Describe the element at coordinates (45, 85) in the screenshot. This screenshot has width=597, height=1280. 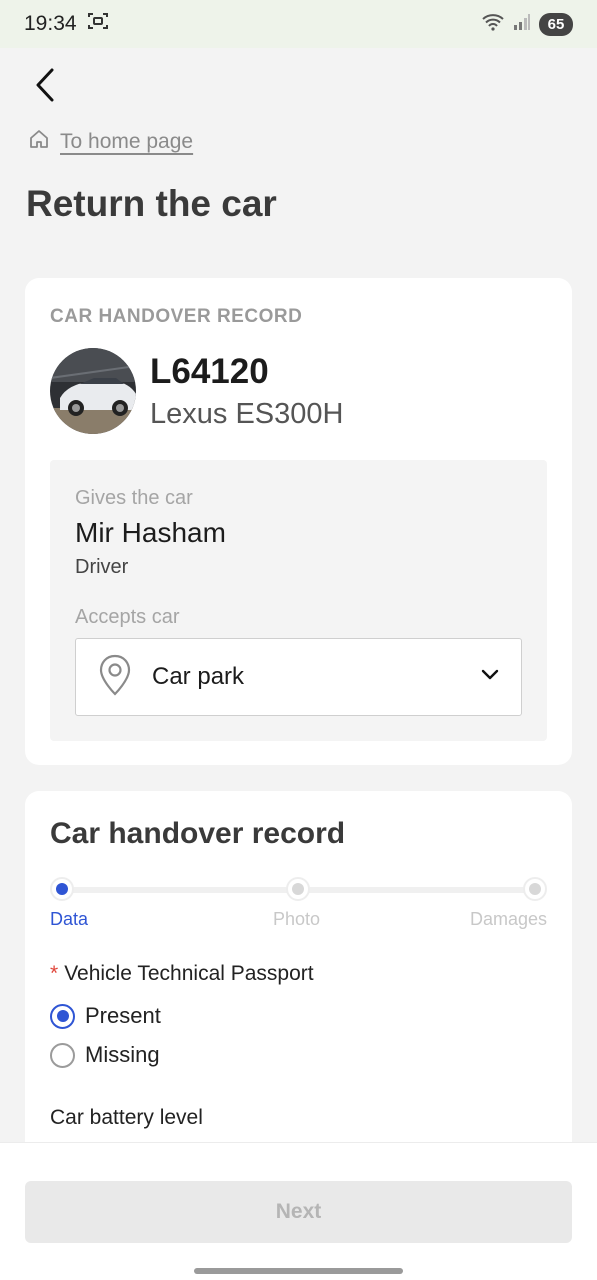
I see `back-arrow-icon` at that location.